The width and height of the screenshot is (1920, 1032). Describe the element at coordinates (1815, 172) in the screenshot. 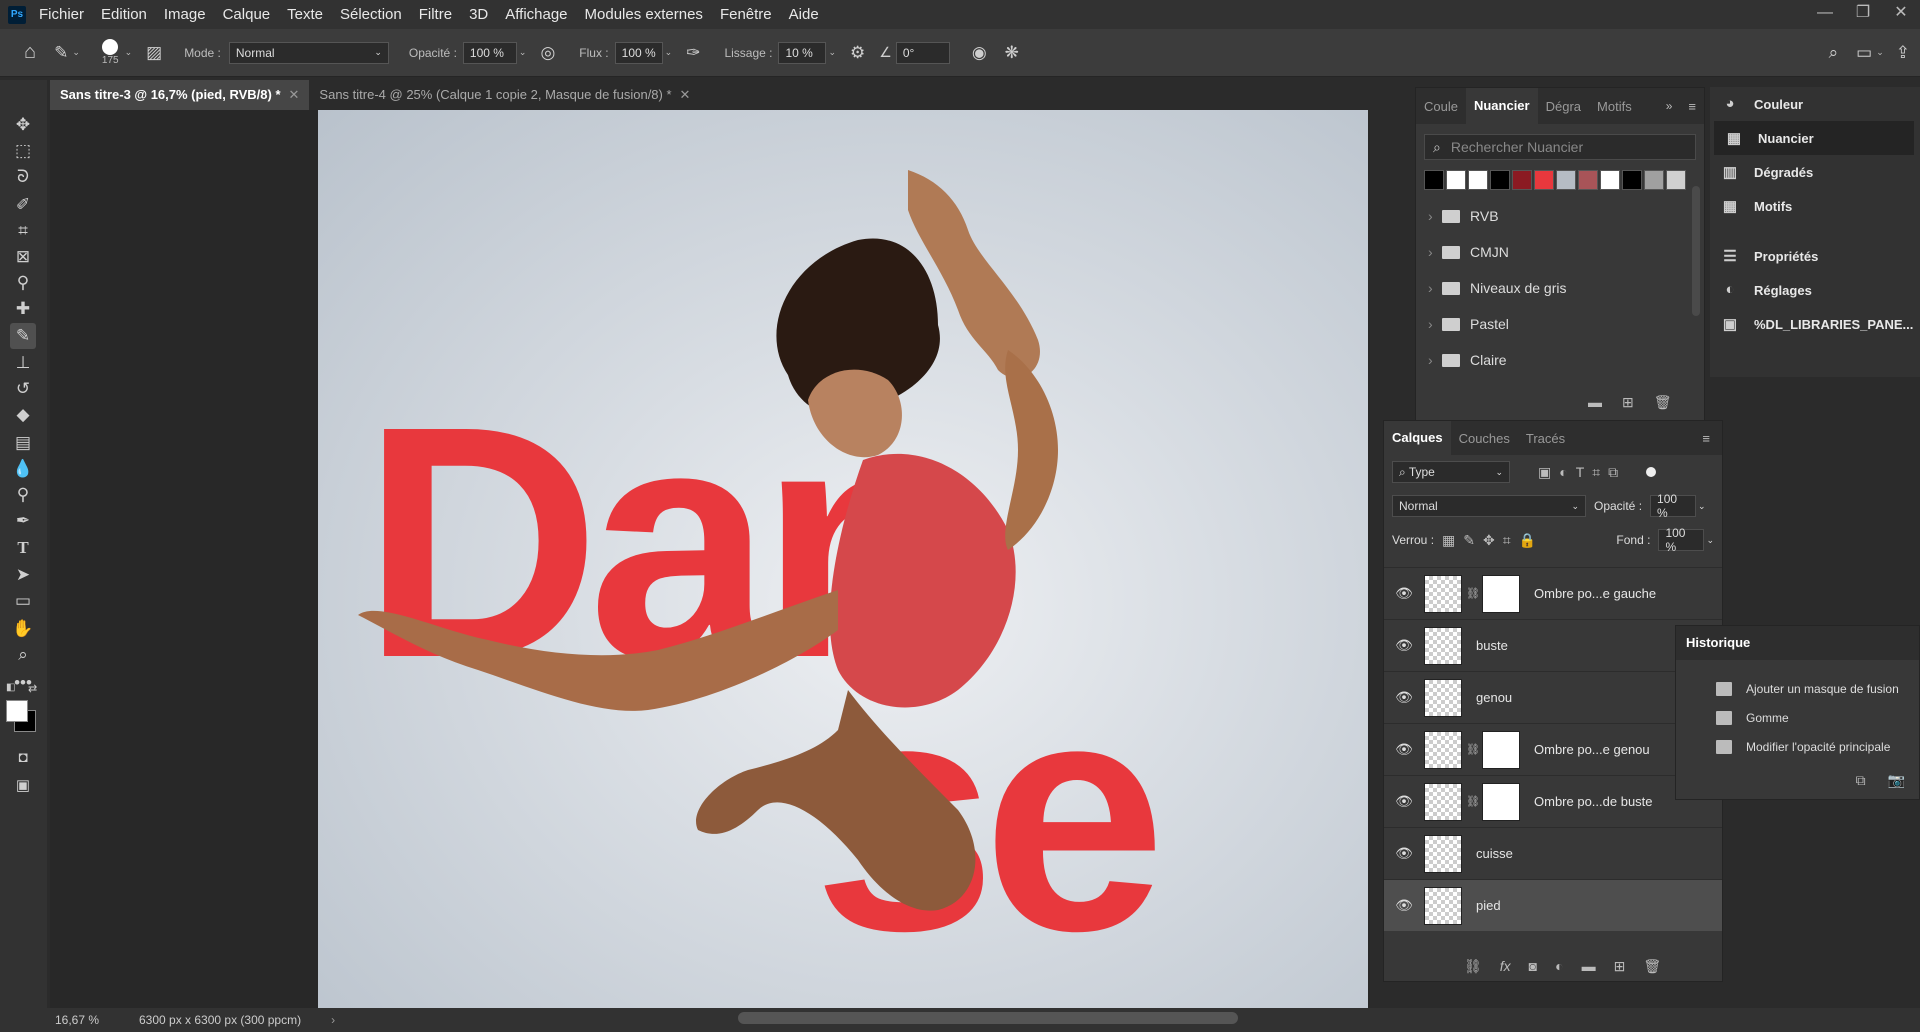

I see `dock-item-degrades: ▥ Dégradés` at that location.